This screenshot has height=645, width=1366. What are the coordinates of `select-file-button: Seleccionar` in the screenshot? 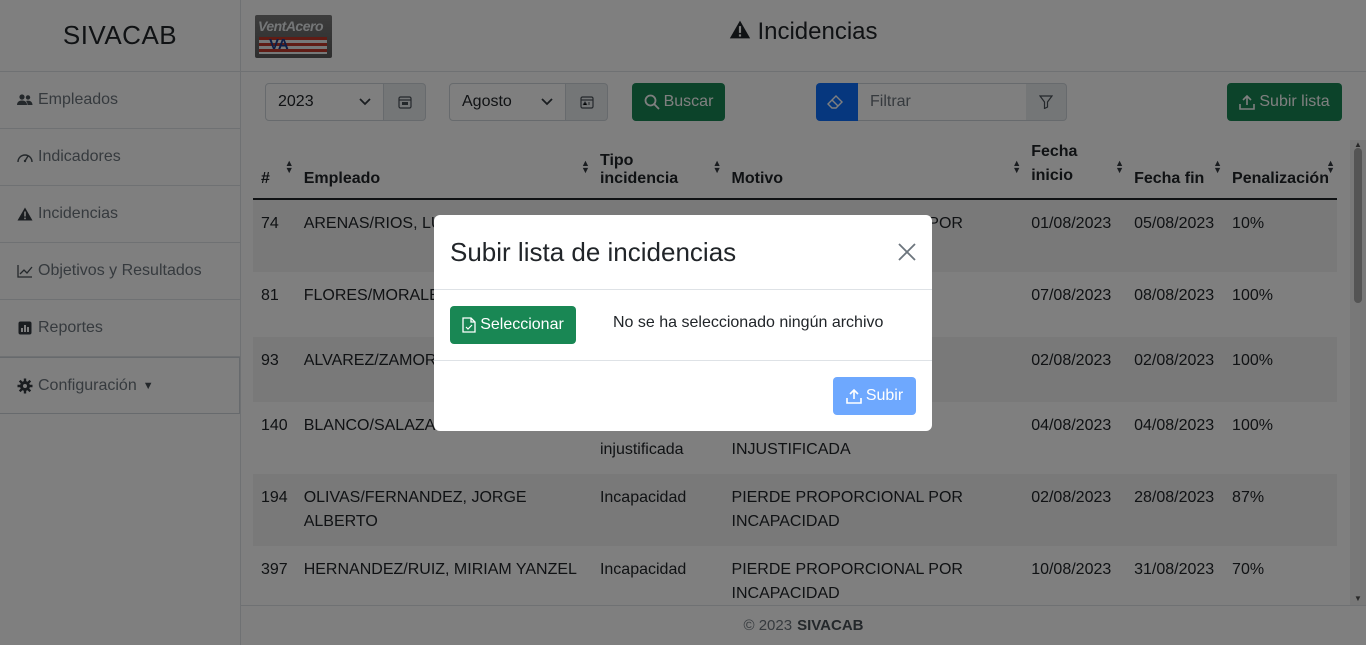 It's located at (513, 325).